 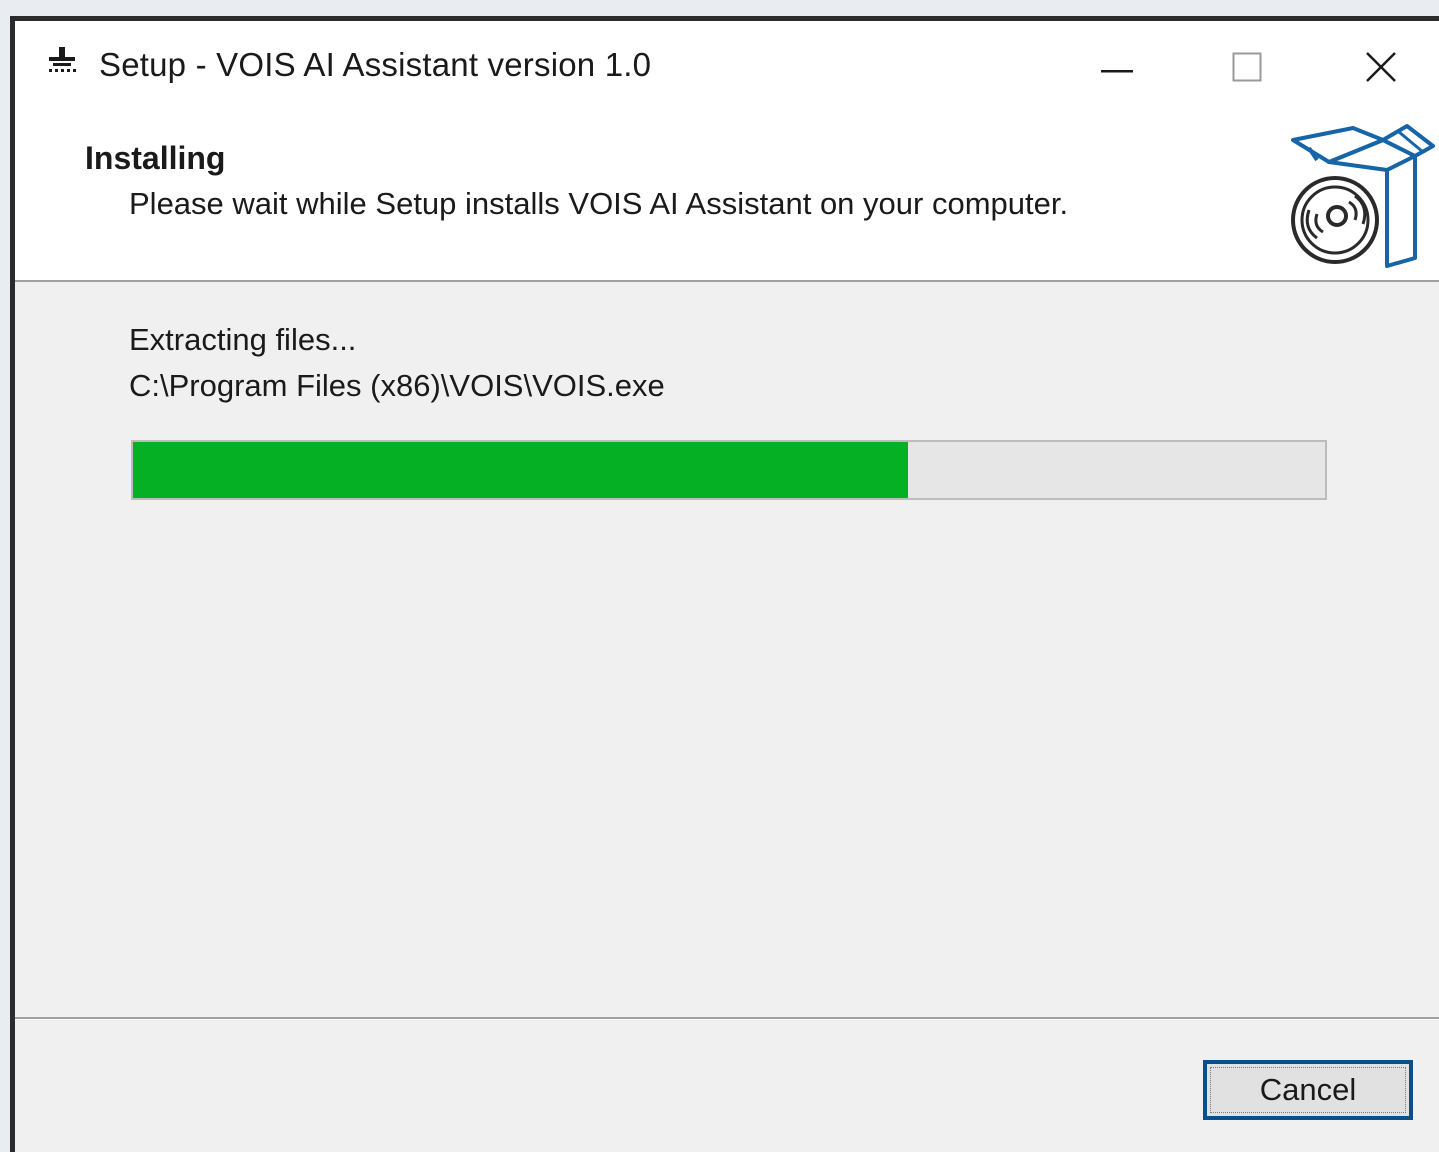 I want to click on close-icon, so click(x=1381, y=69).